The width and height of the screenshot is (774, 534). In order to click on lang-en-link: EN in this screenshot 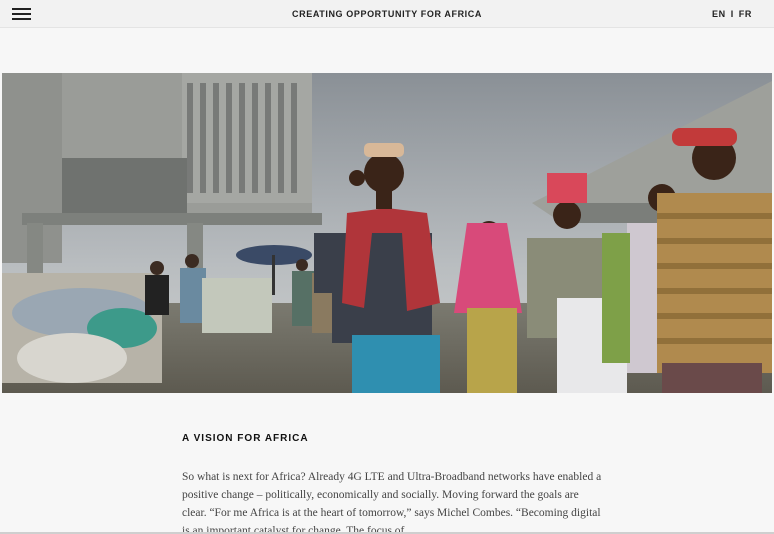, I will do `click(719, 14)`.